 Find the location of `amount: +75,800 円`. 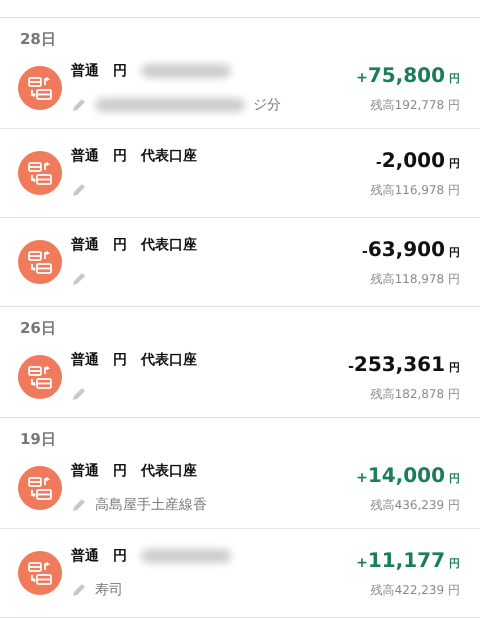

amount: +75,800 円 is located at coordinates (408, 74).